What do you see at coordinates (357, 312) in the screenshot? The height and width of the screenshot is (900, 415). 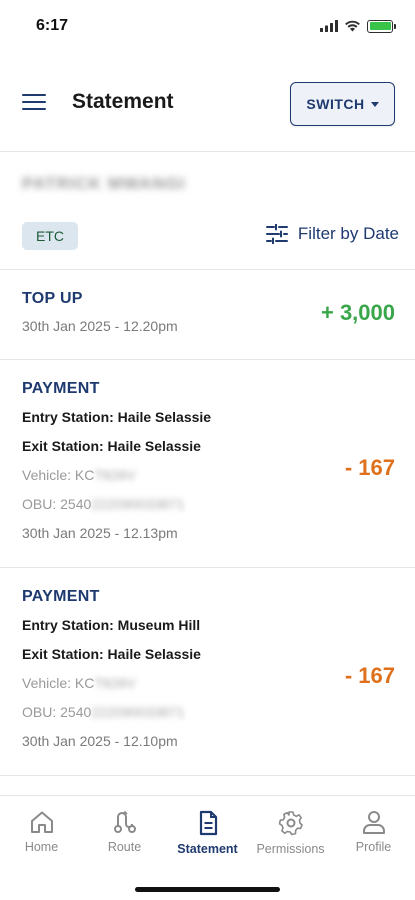 I see `transaction-amount: + 3,000` at bounding box center [357, 312].